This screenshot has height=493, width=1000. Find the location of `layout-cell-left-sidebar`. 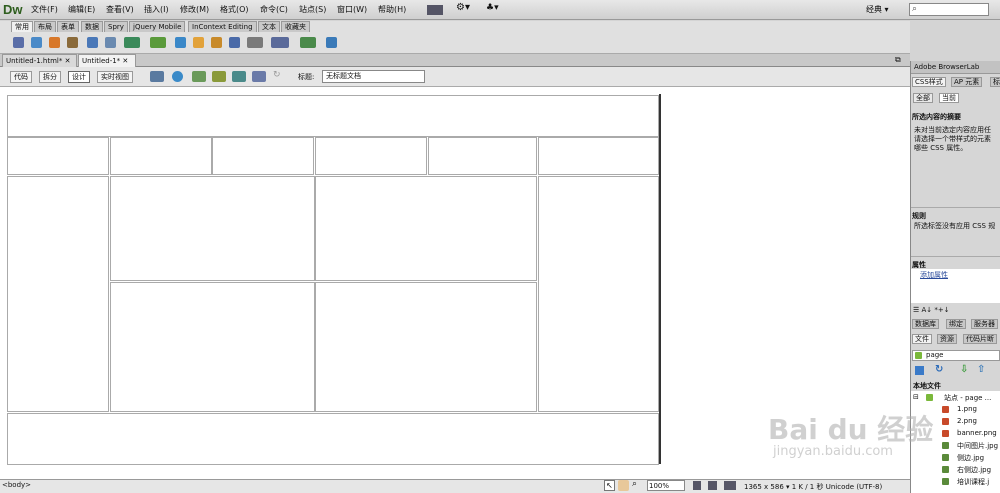

layout-cell-left-sidebar is located at coordinates (58, 294).